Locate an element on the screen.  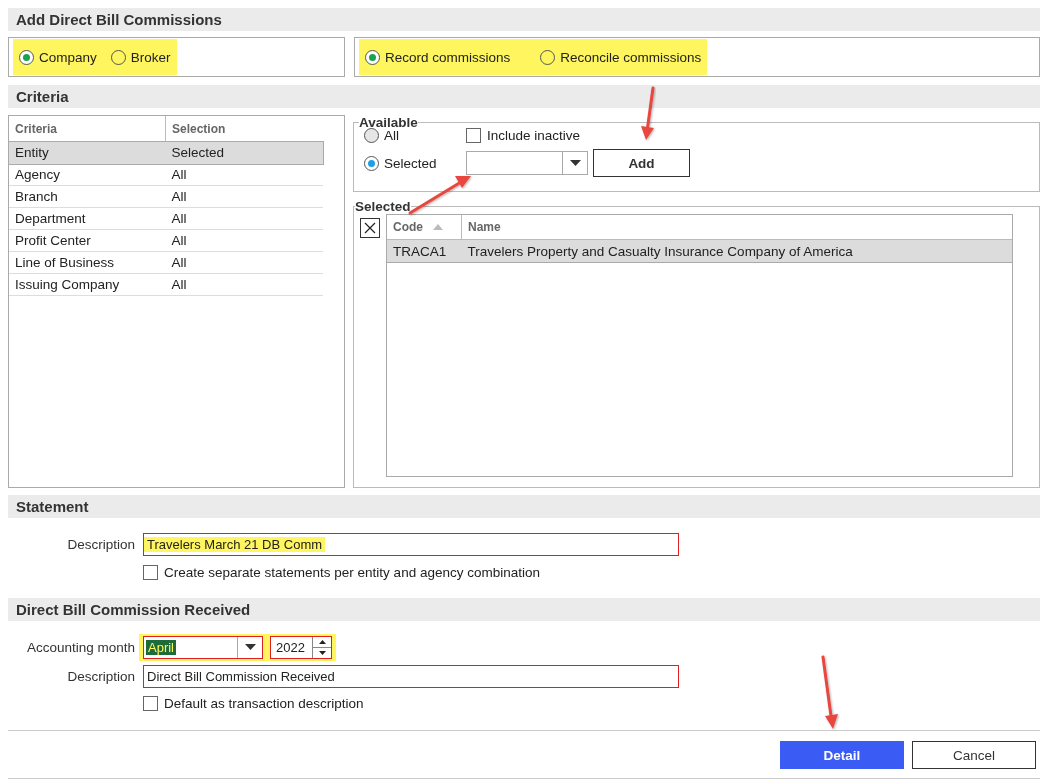
radio-button: Selected is located at coordinates (400, 163).